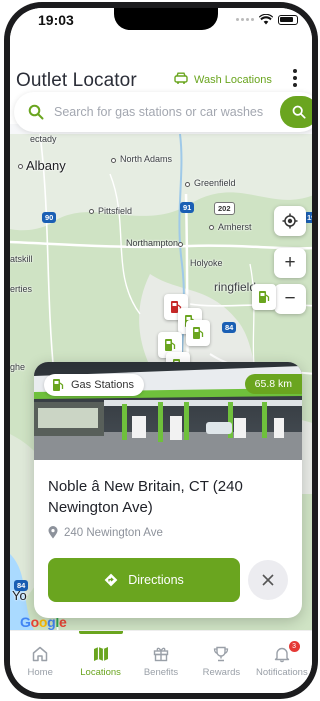 Image resolution: width=320 pixels, height=701 pixels. I want to click on nav-label: Notifications, so click(281, 672).